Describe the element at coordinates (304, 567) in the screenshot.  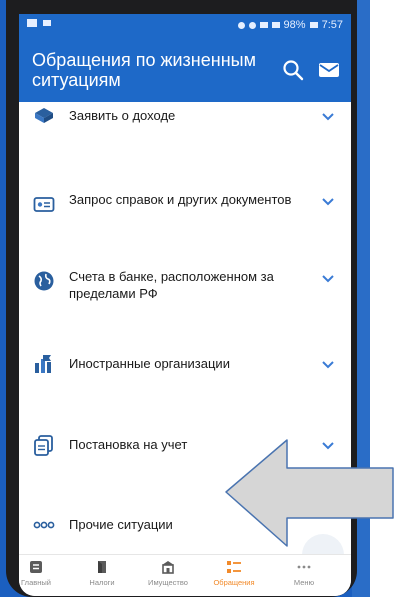
I see `menu-dots-icon` at that location.